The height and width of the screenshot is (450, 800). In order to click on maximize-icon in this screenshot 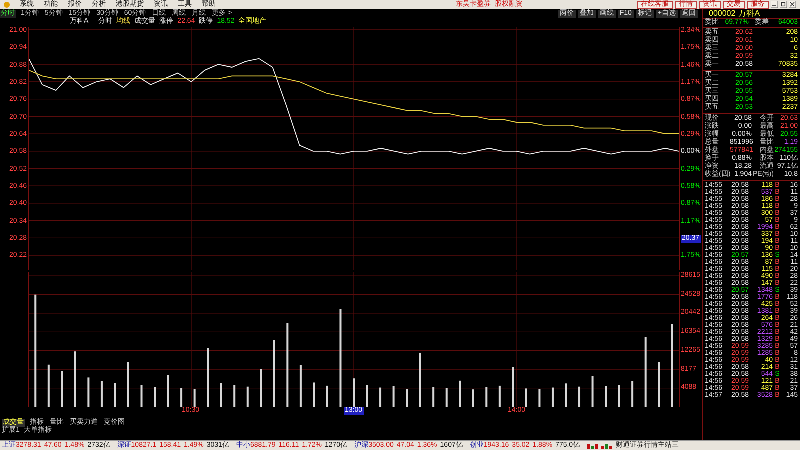, I will do `click(783, 4)`.